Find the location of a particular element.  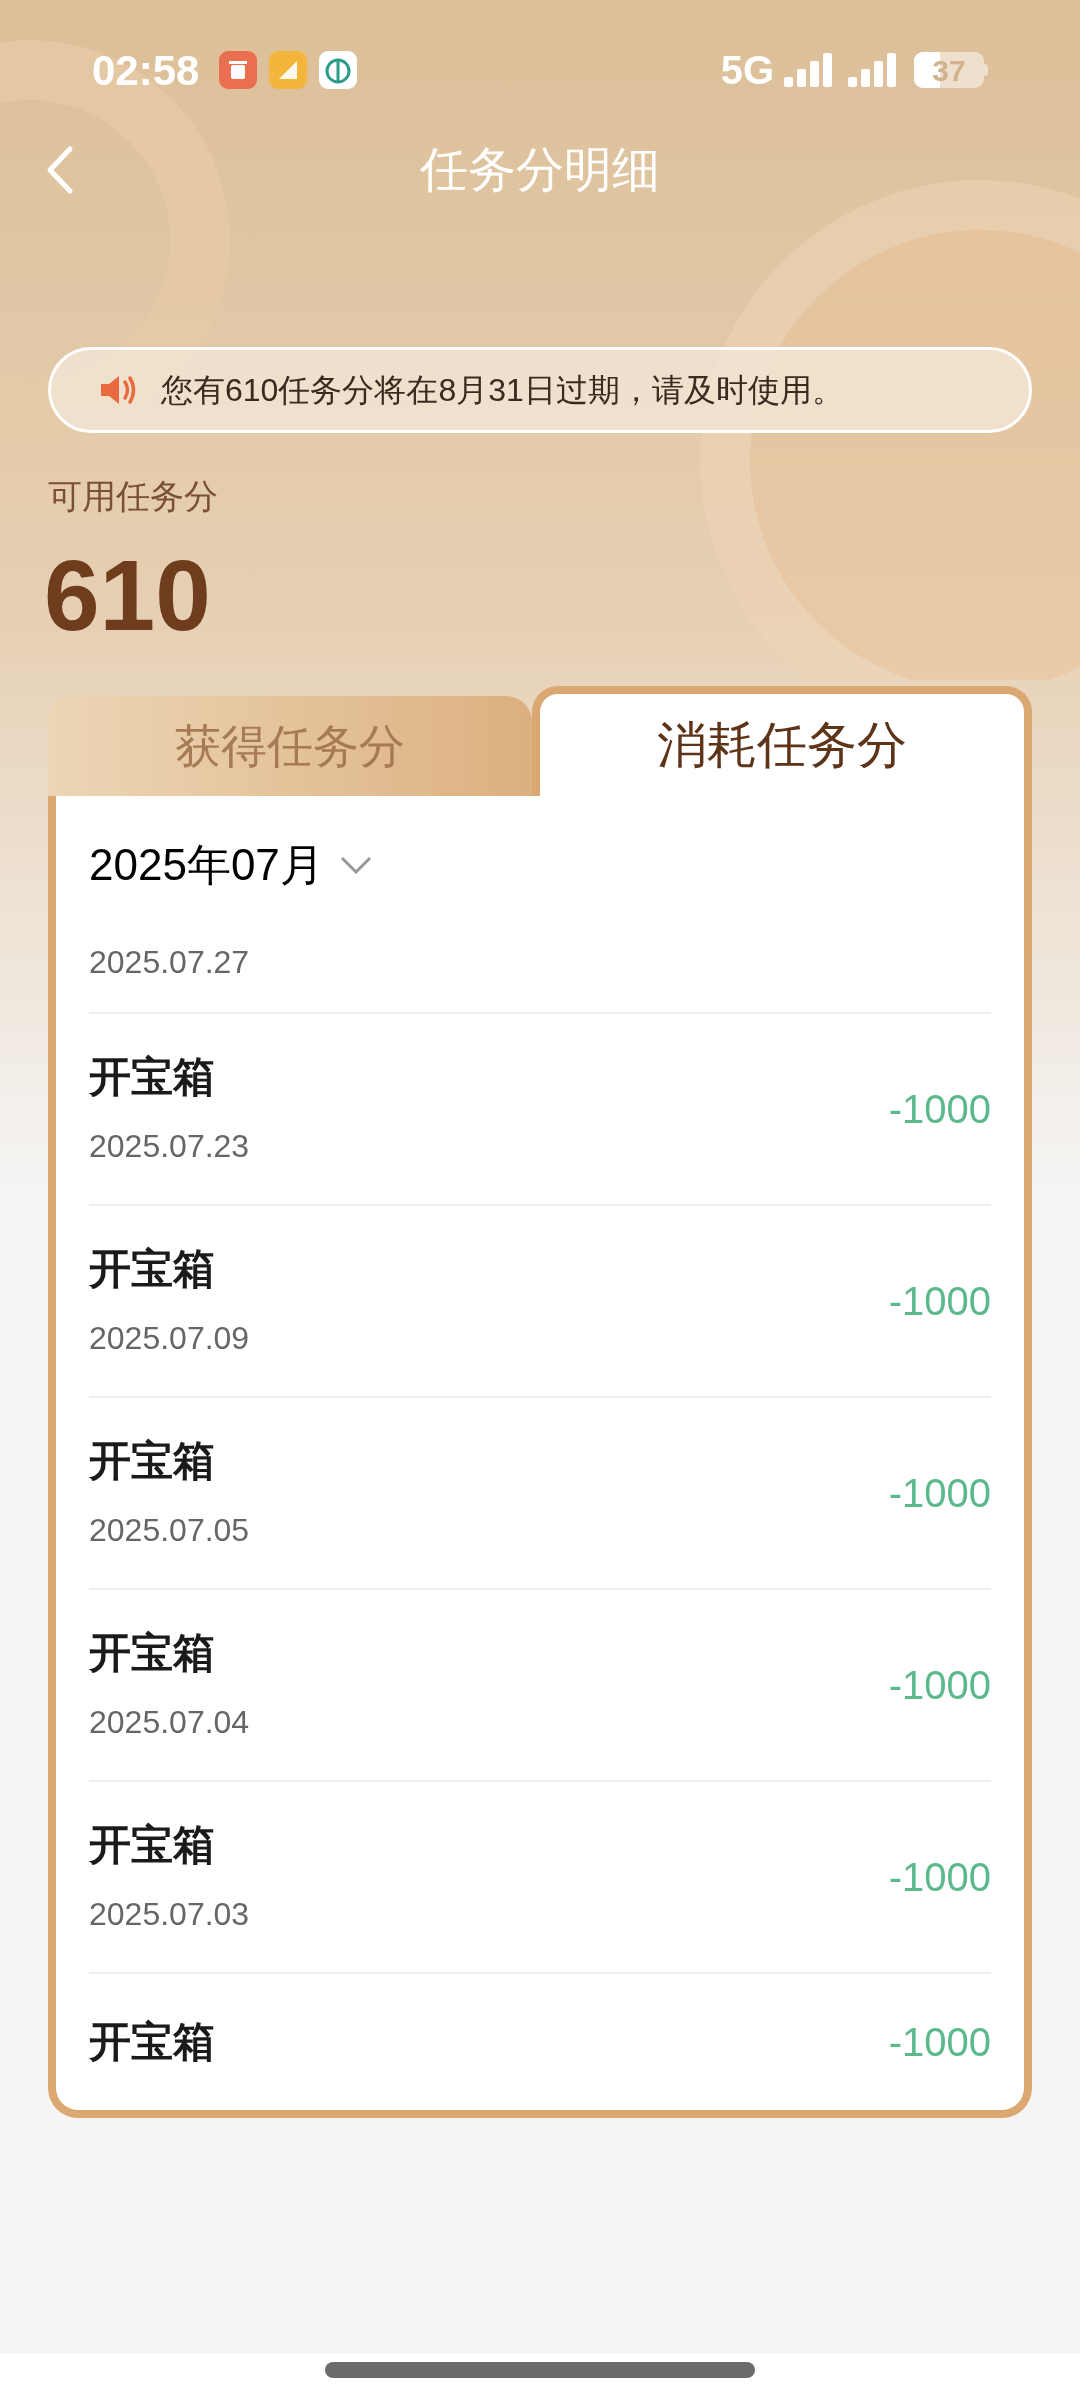

note-app-icon is located at coordinates (288, 70).